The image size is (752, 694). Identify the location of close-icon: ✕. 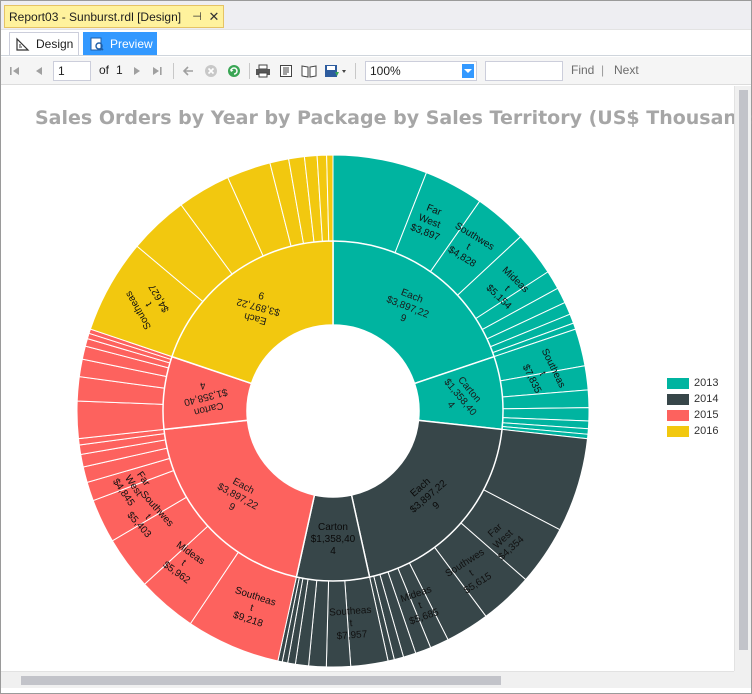
(214, 17).